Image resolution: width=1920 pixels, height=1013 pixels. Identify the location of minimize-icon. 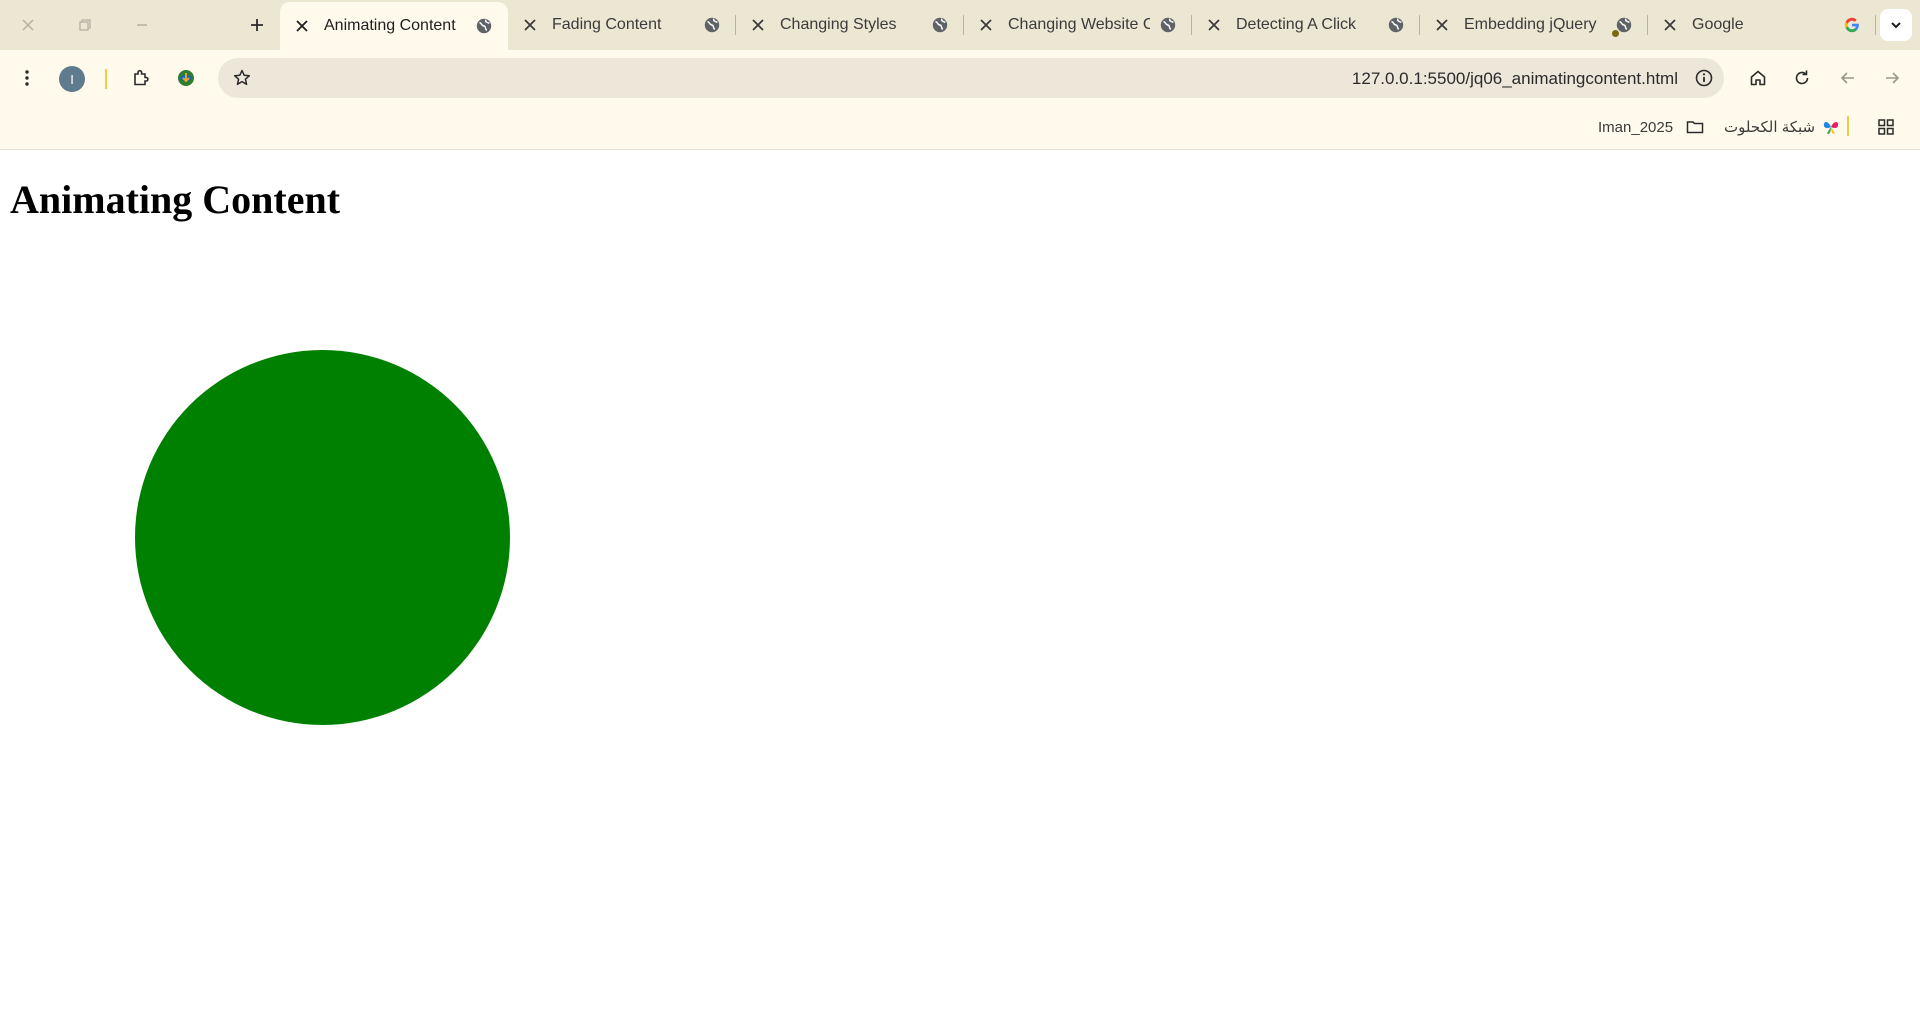
(142, 25).